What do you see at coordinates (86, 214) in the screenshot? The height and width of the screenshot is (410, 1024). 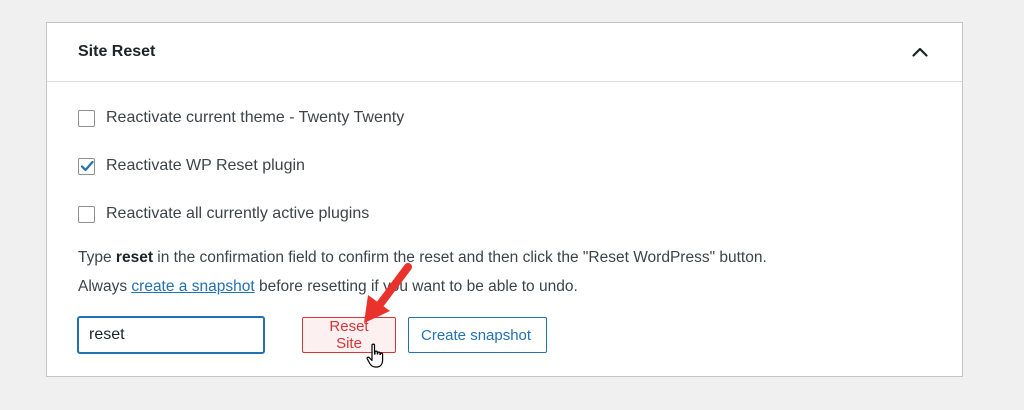 I see `reactivate-plugins-checkbox` at bounding box center [86, 214].